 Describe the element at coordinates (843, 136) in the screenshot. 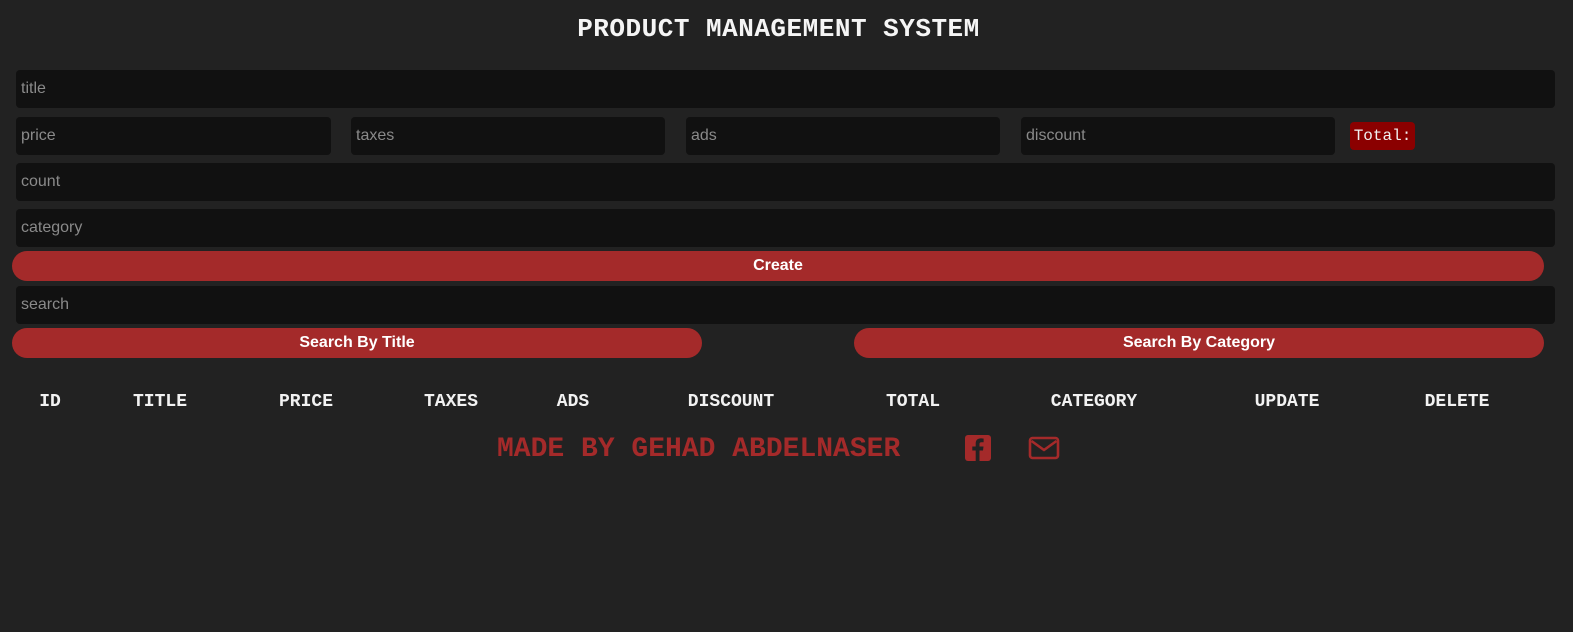

I see `ads-input` at that location.